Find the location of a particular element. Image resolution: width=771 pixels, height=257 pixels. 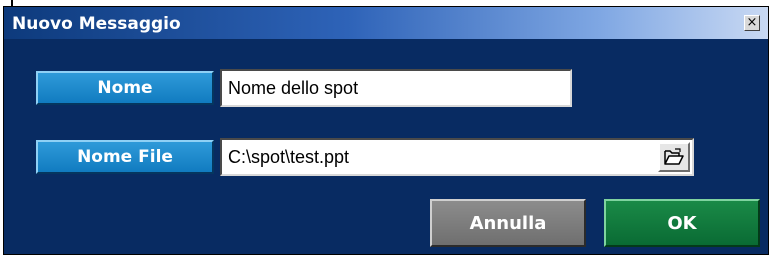

cancel-button: Annulla is located at coordinates (508, 223).